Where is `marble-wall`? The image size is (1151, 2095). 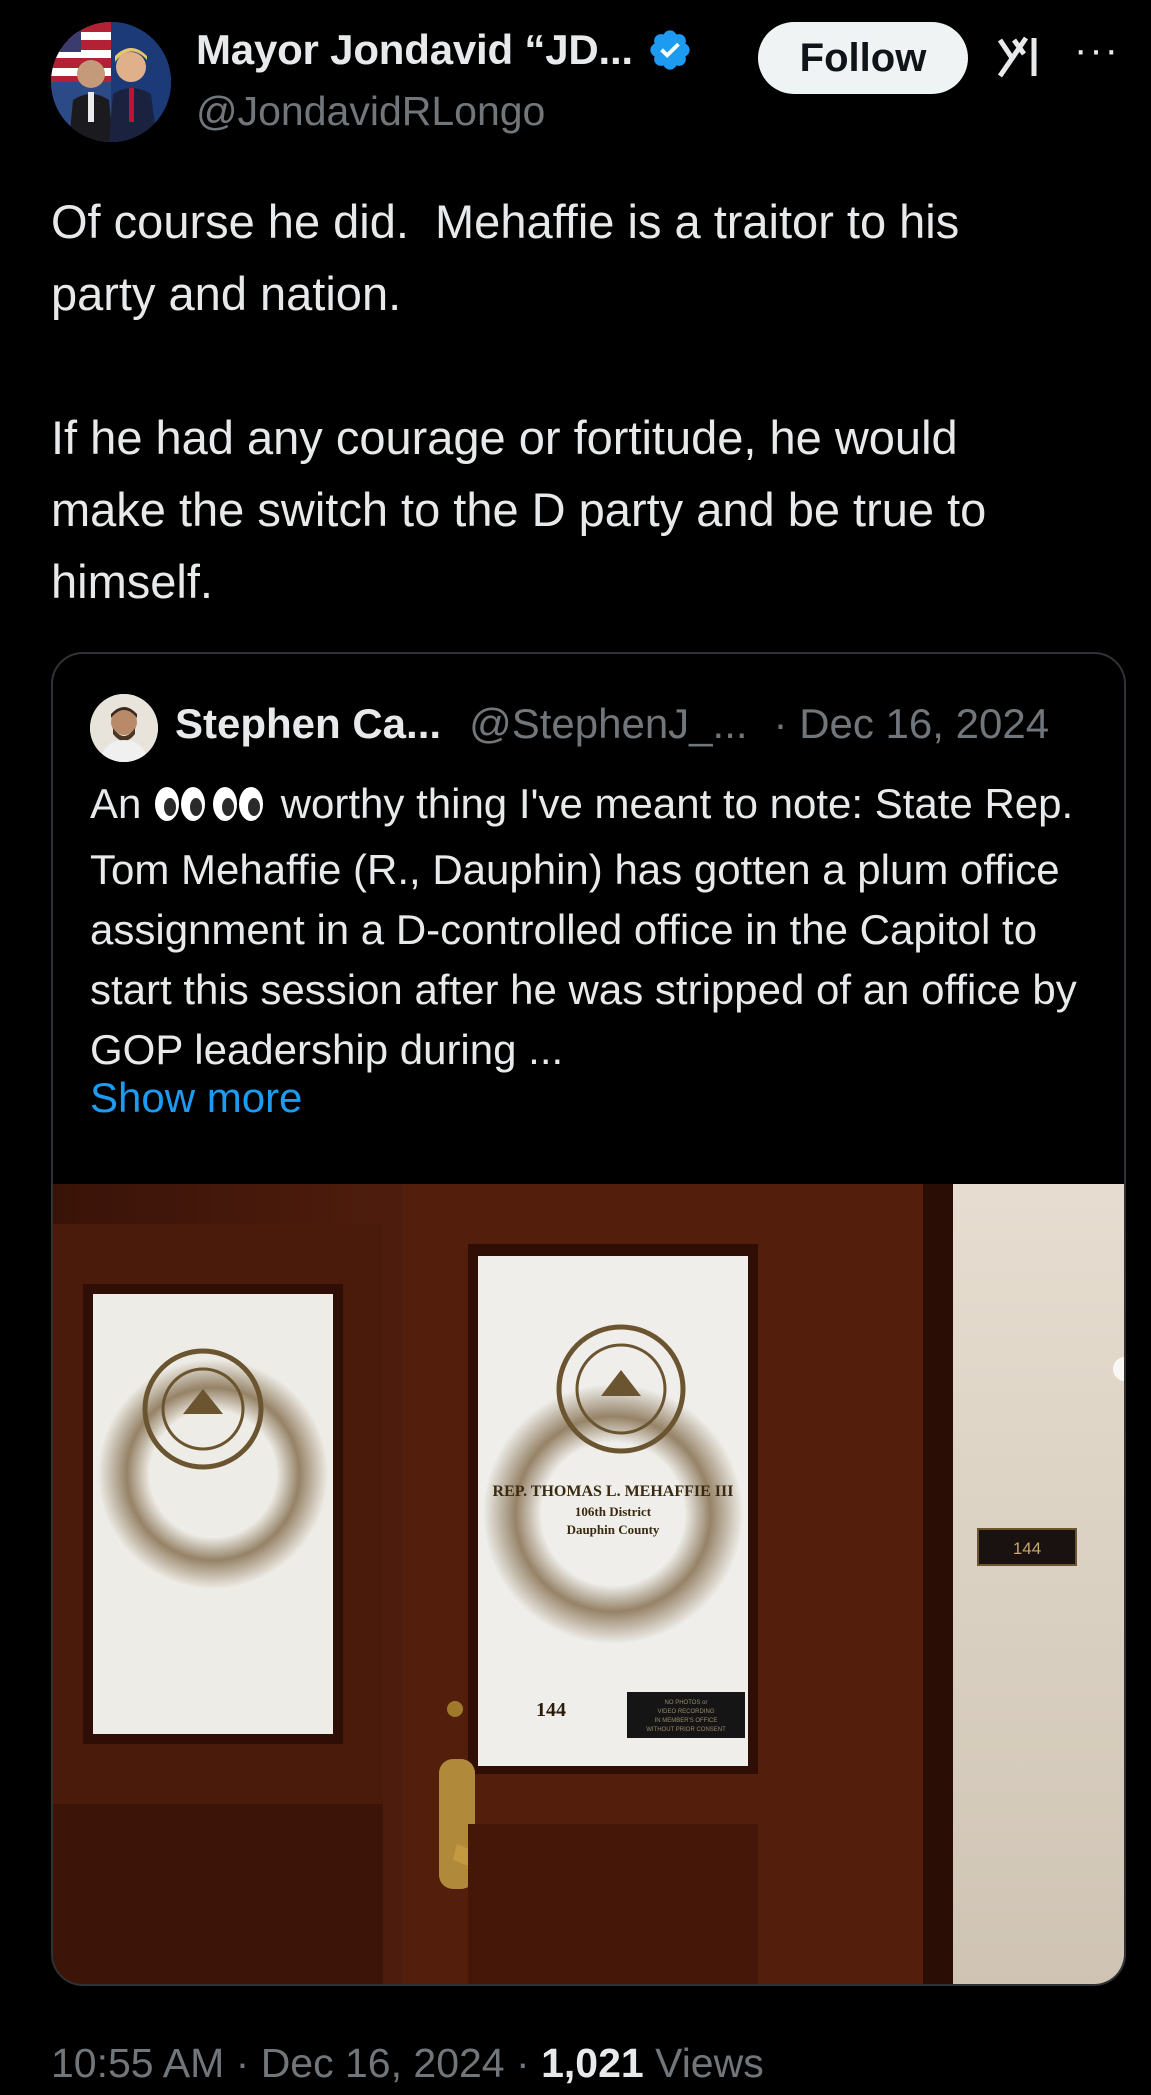 marble-wall is located at coordinates (1038, 1584).